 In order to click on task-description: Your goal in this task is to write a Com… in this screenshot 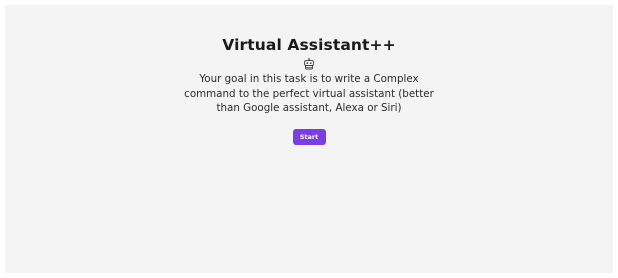, I will do `click(309, 93)`.